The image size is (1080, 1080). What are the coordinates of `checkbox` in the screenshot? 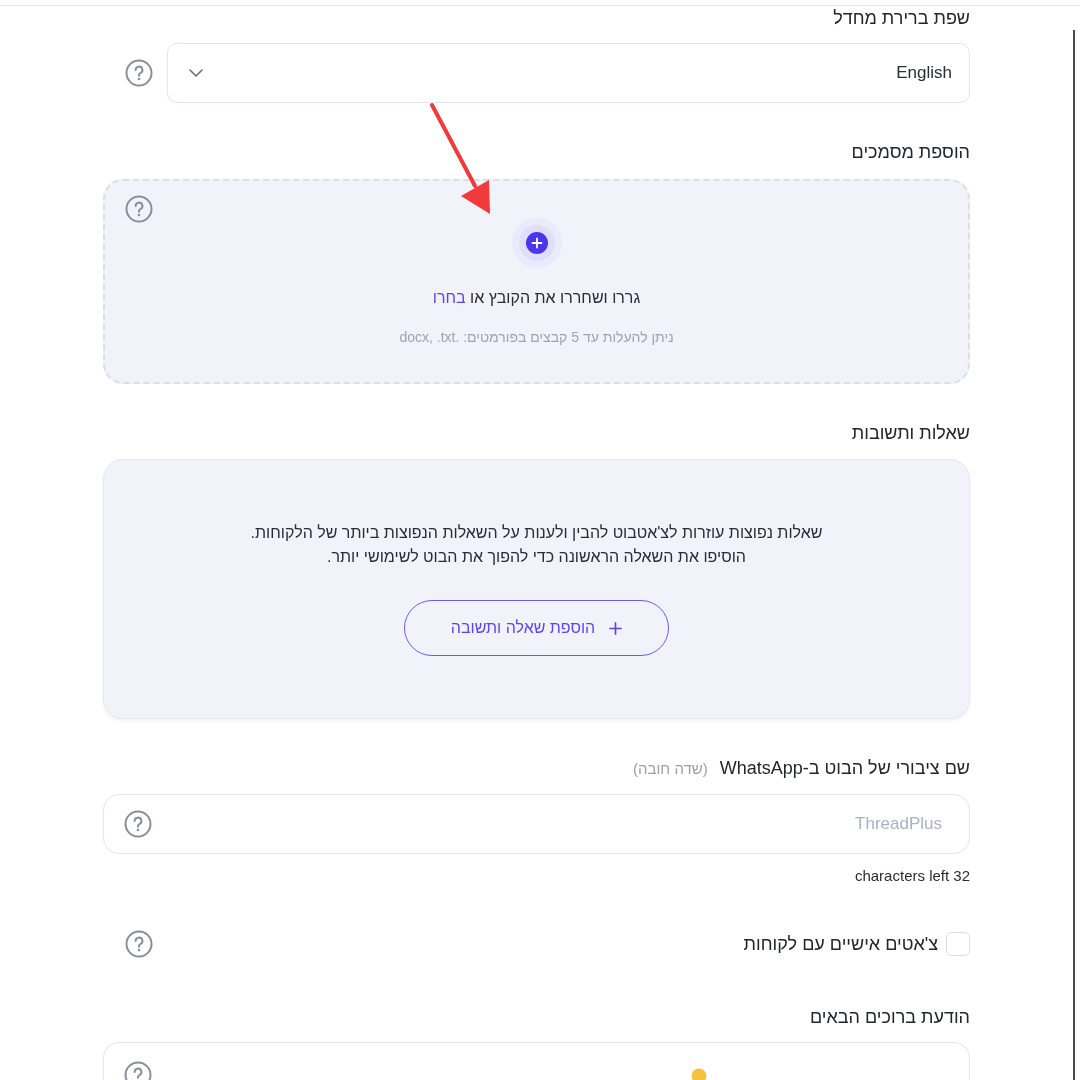 It's located at (958, 944).